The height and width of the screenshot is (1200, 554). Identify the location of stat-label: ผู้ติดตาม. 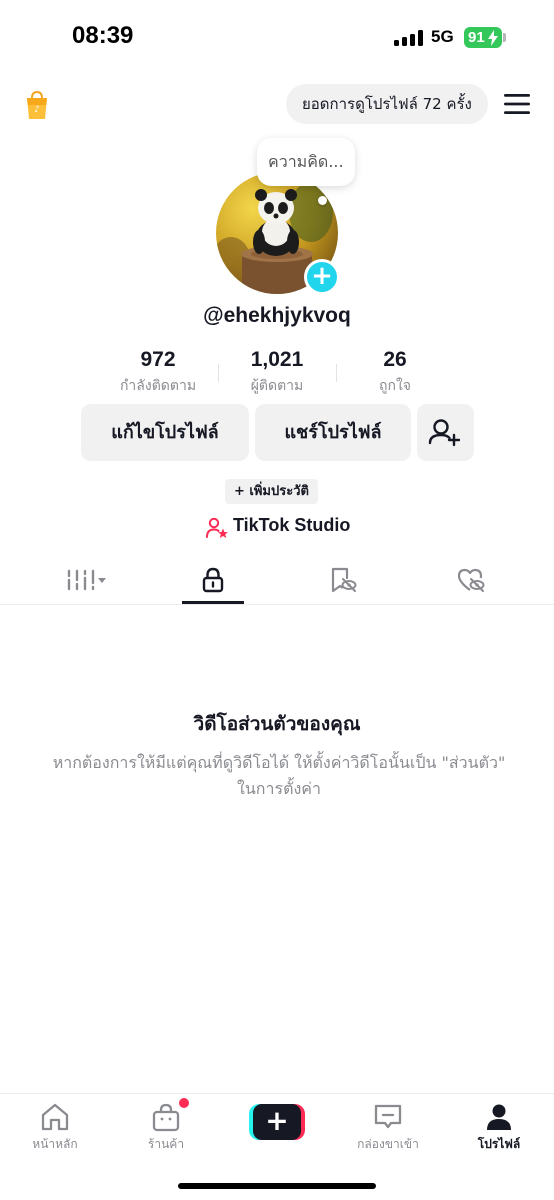
(277, 386).